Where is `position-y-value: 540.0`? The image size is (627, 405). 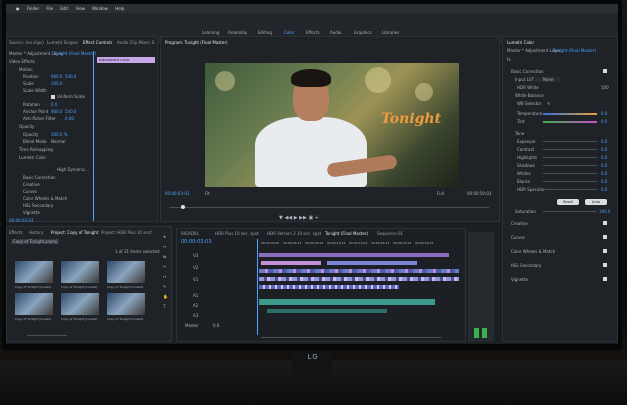
position-y-value: 540.0 is located at coordinates (70, 76).